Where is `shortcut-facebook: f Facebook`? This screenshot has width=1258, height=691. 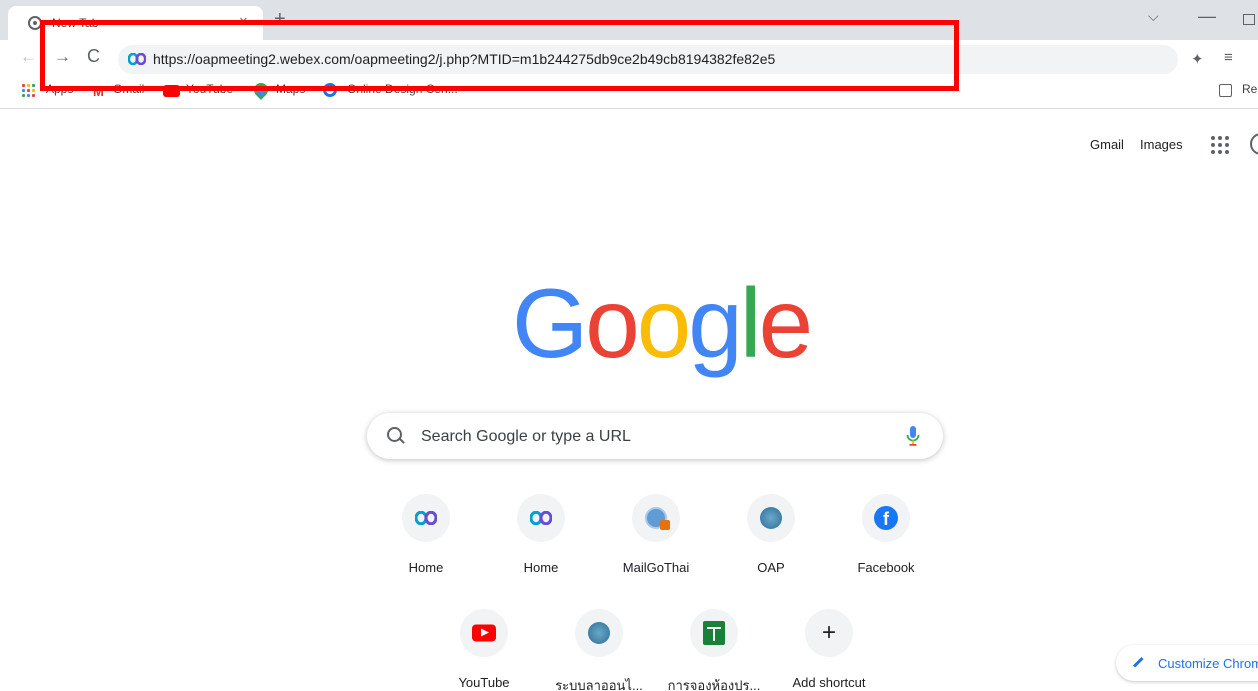
shortcut-facebook: f Facebook is located at coordinates (886, 550).